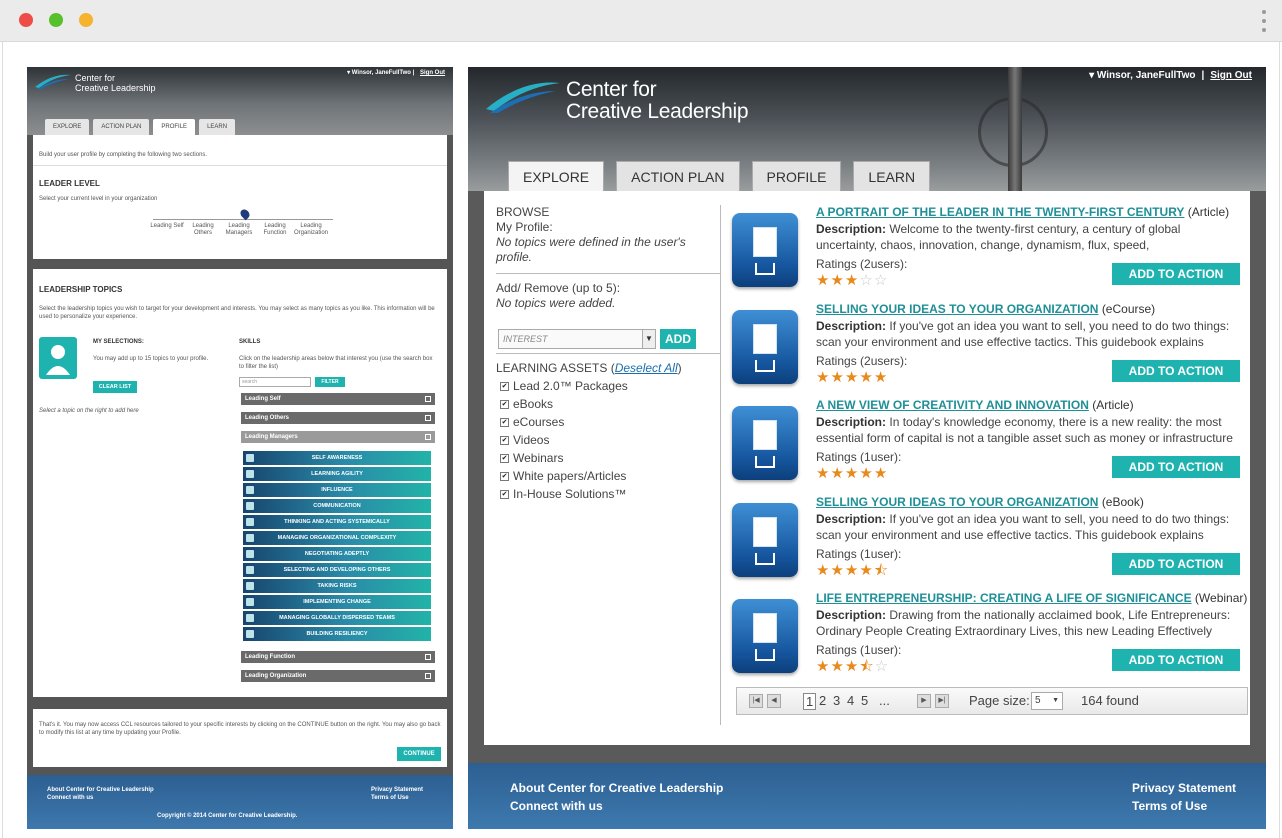 The height and width of the screenshot is (838, 1282). Describe the element at coordinates (765, 346) in the screenshot. I see `graduation-monitor-icon` at that location.